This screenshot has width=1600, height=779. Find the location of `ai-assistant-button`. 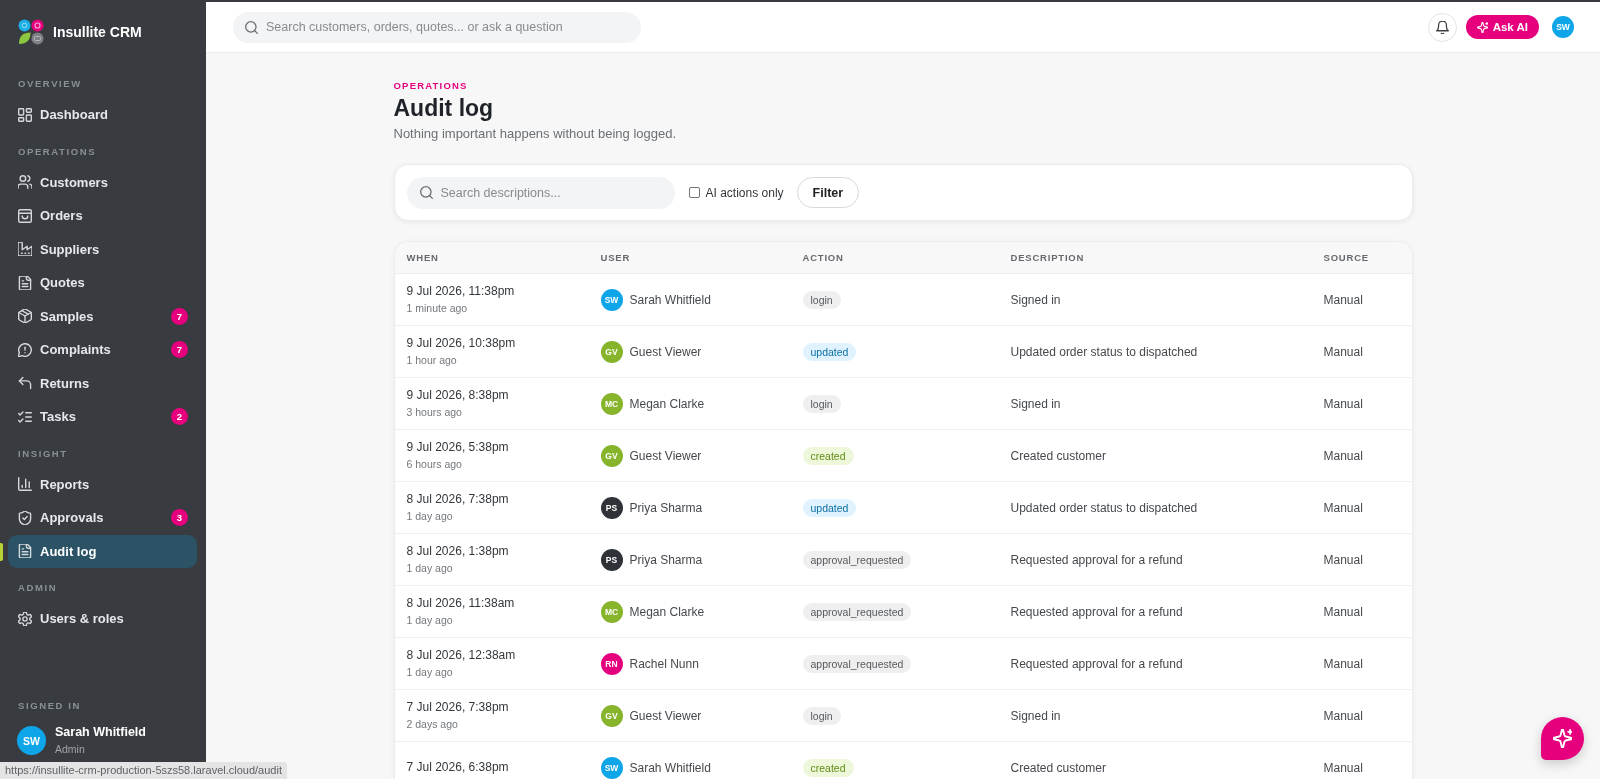

ai-assistant-button is located at coordinates (1562, 738).